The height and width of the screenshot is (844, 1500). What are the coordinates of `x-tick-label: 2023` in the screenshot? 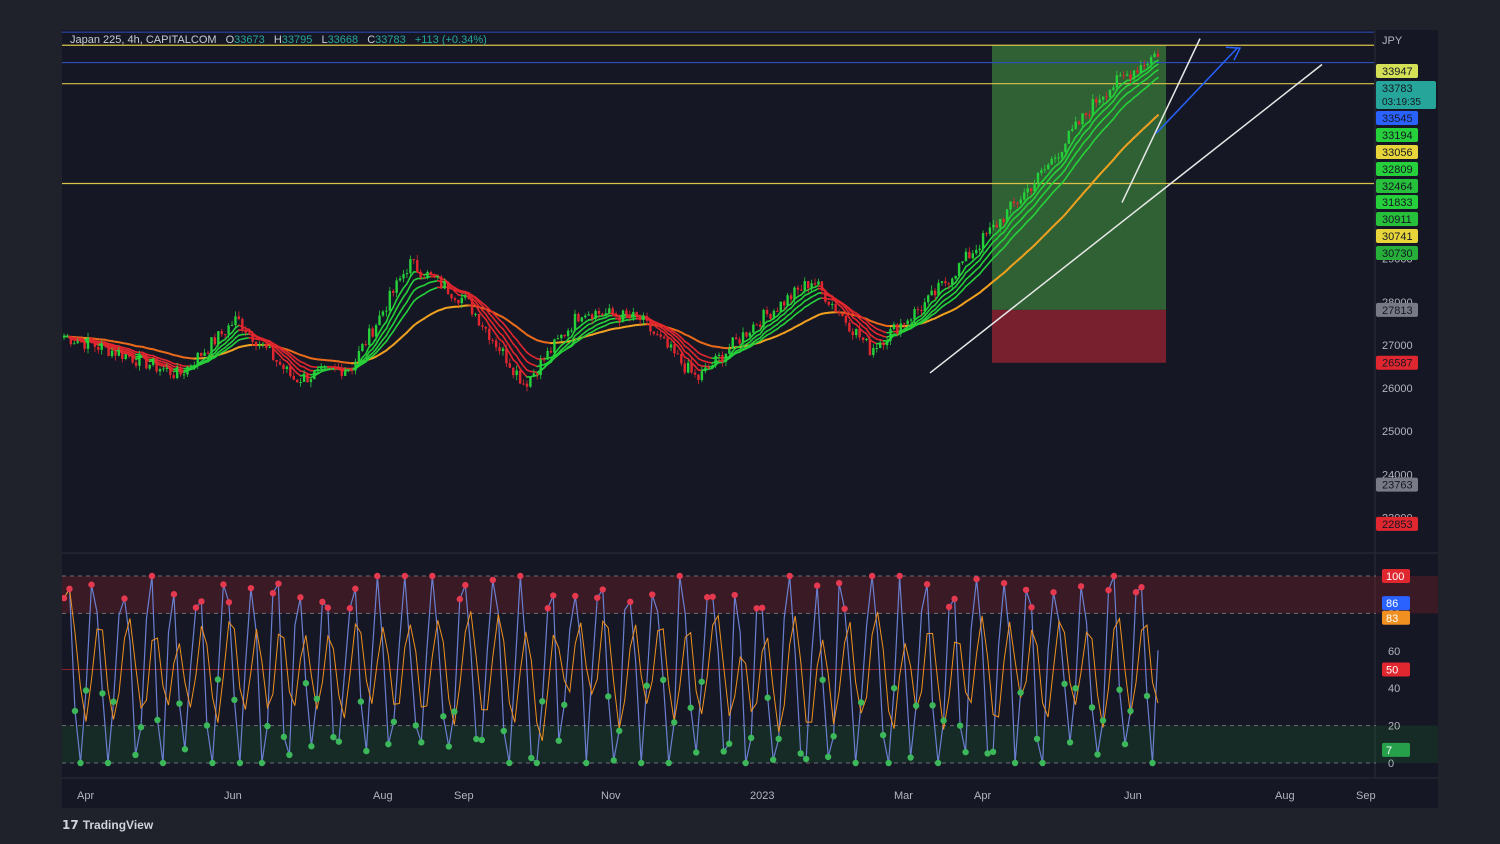 It's located at (762, 796).